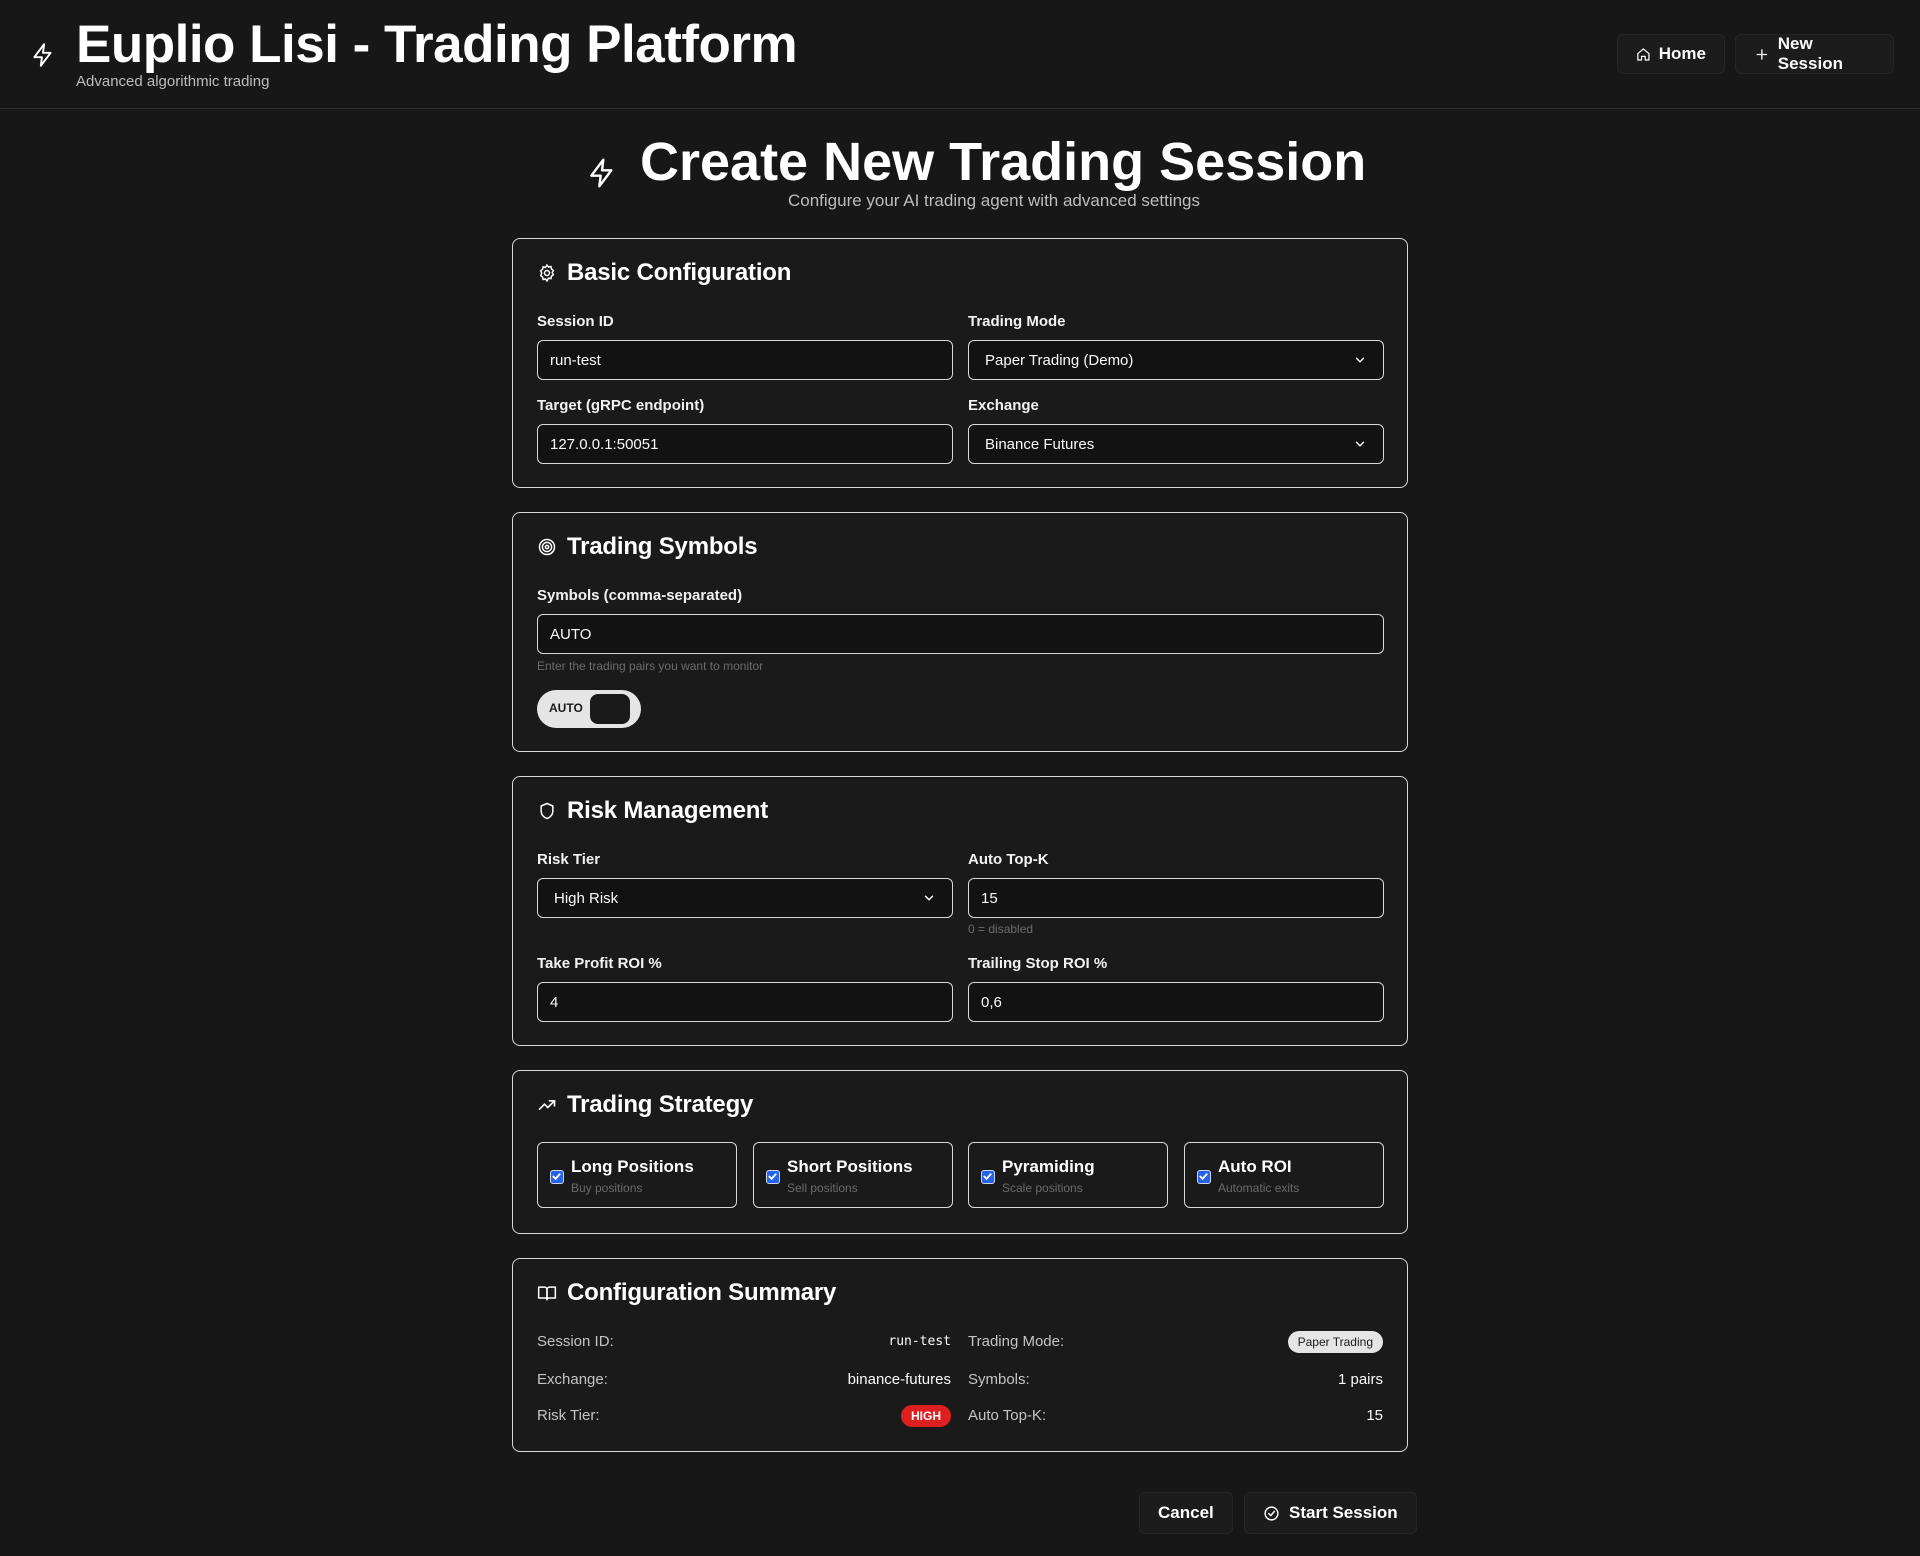 The height and width of the screenshot is (1556, 1920). What do you see at coordinates (547, 1105) in the screenshot?
I see `trending-up-icon` at bounding box center [547, 1105].